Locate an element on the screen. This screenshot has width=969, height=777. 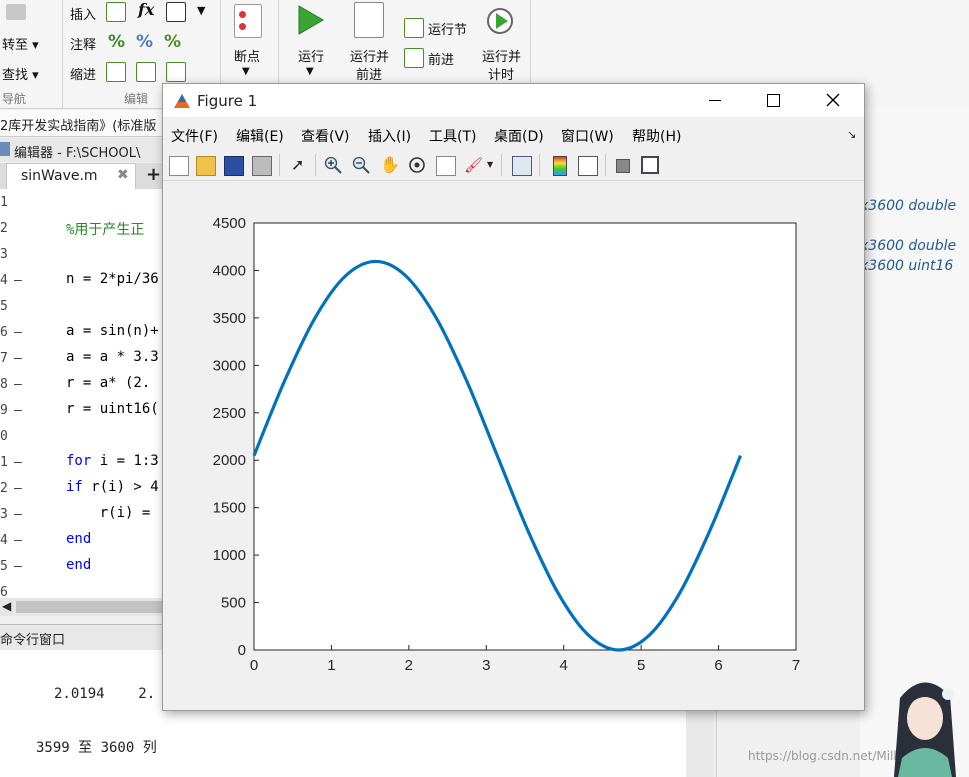
find-button: 查找 ▾ is located at coordinates (20, 73).